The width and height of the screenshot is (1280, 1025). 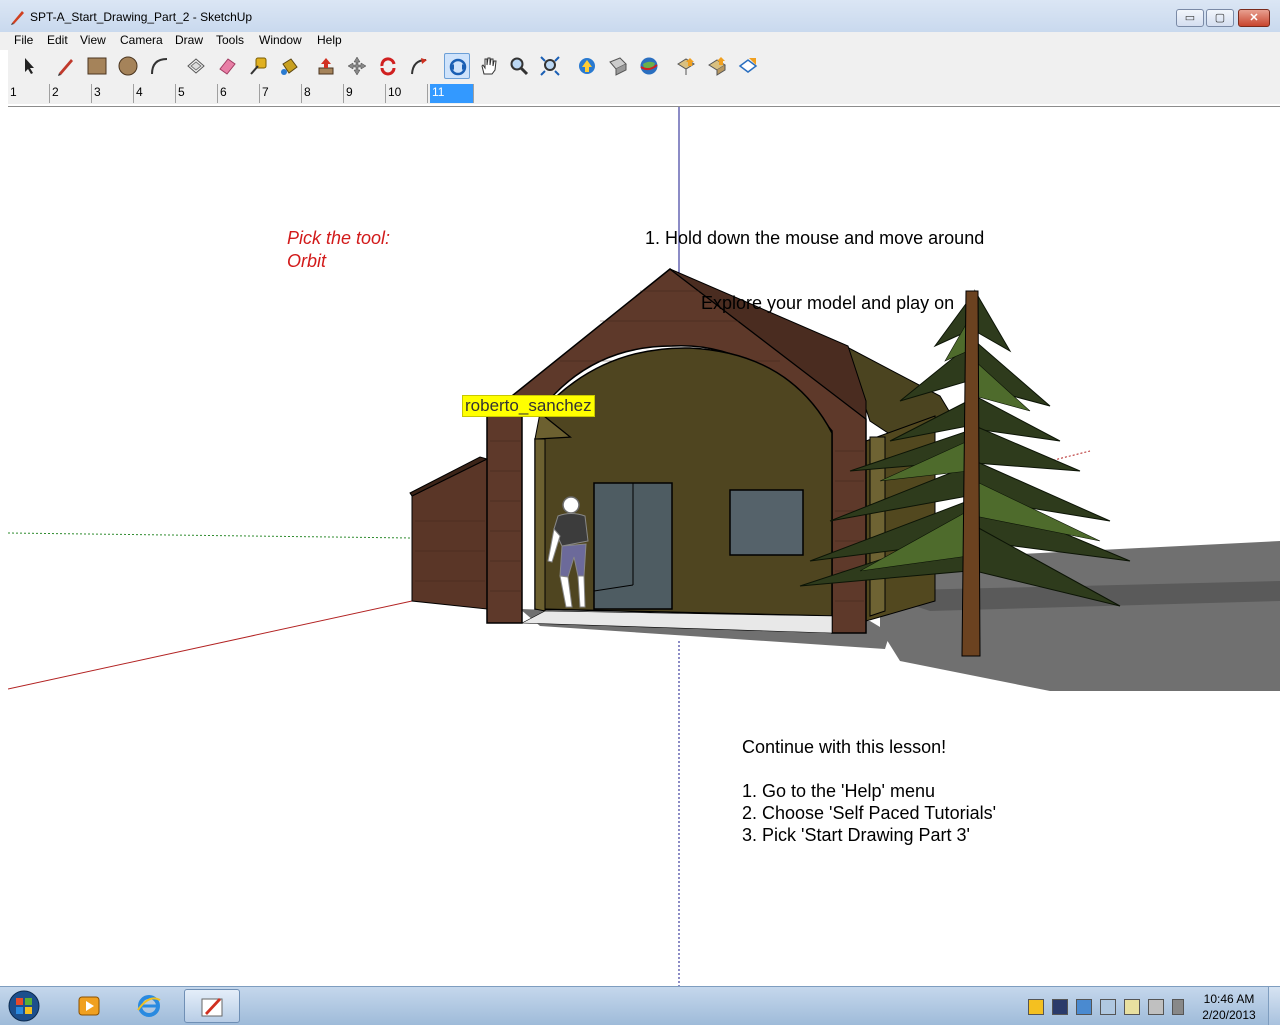 What do you see at coordinates (1254, 18) in the screenshot?
I see `close-button: ✕` at bounding box center [1254, 18].